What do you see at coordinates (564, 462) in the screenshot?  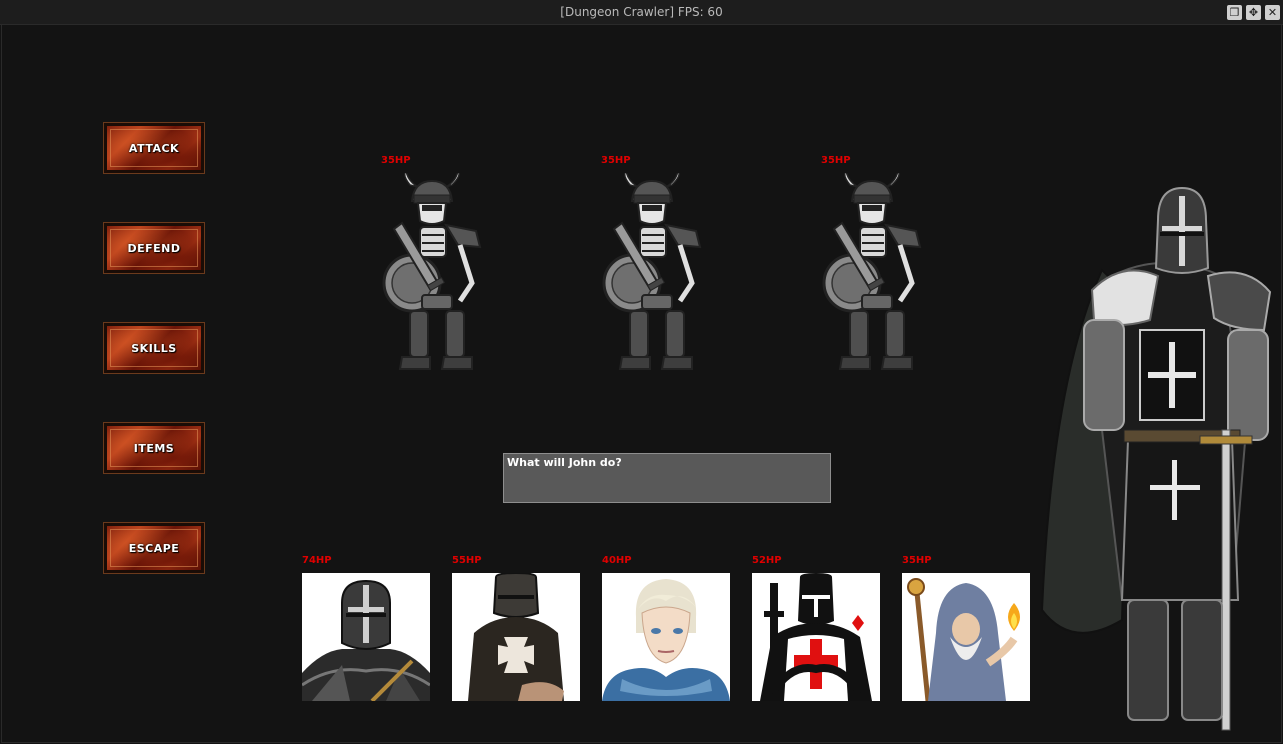 I see `battle-dialog-text: What will John do?` at bounding box center [564, 462].